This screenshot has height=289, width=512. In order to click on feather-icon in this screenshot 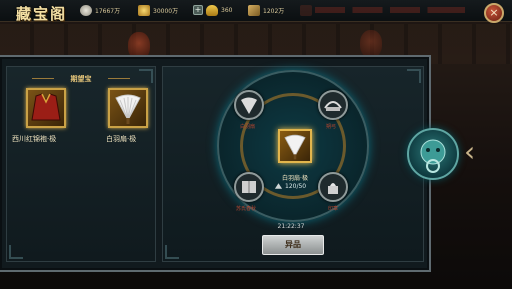, I will do `click(249, 105)`.